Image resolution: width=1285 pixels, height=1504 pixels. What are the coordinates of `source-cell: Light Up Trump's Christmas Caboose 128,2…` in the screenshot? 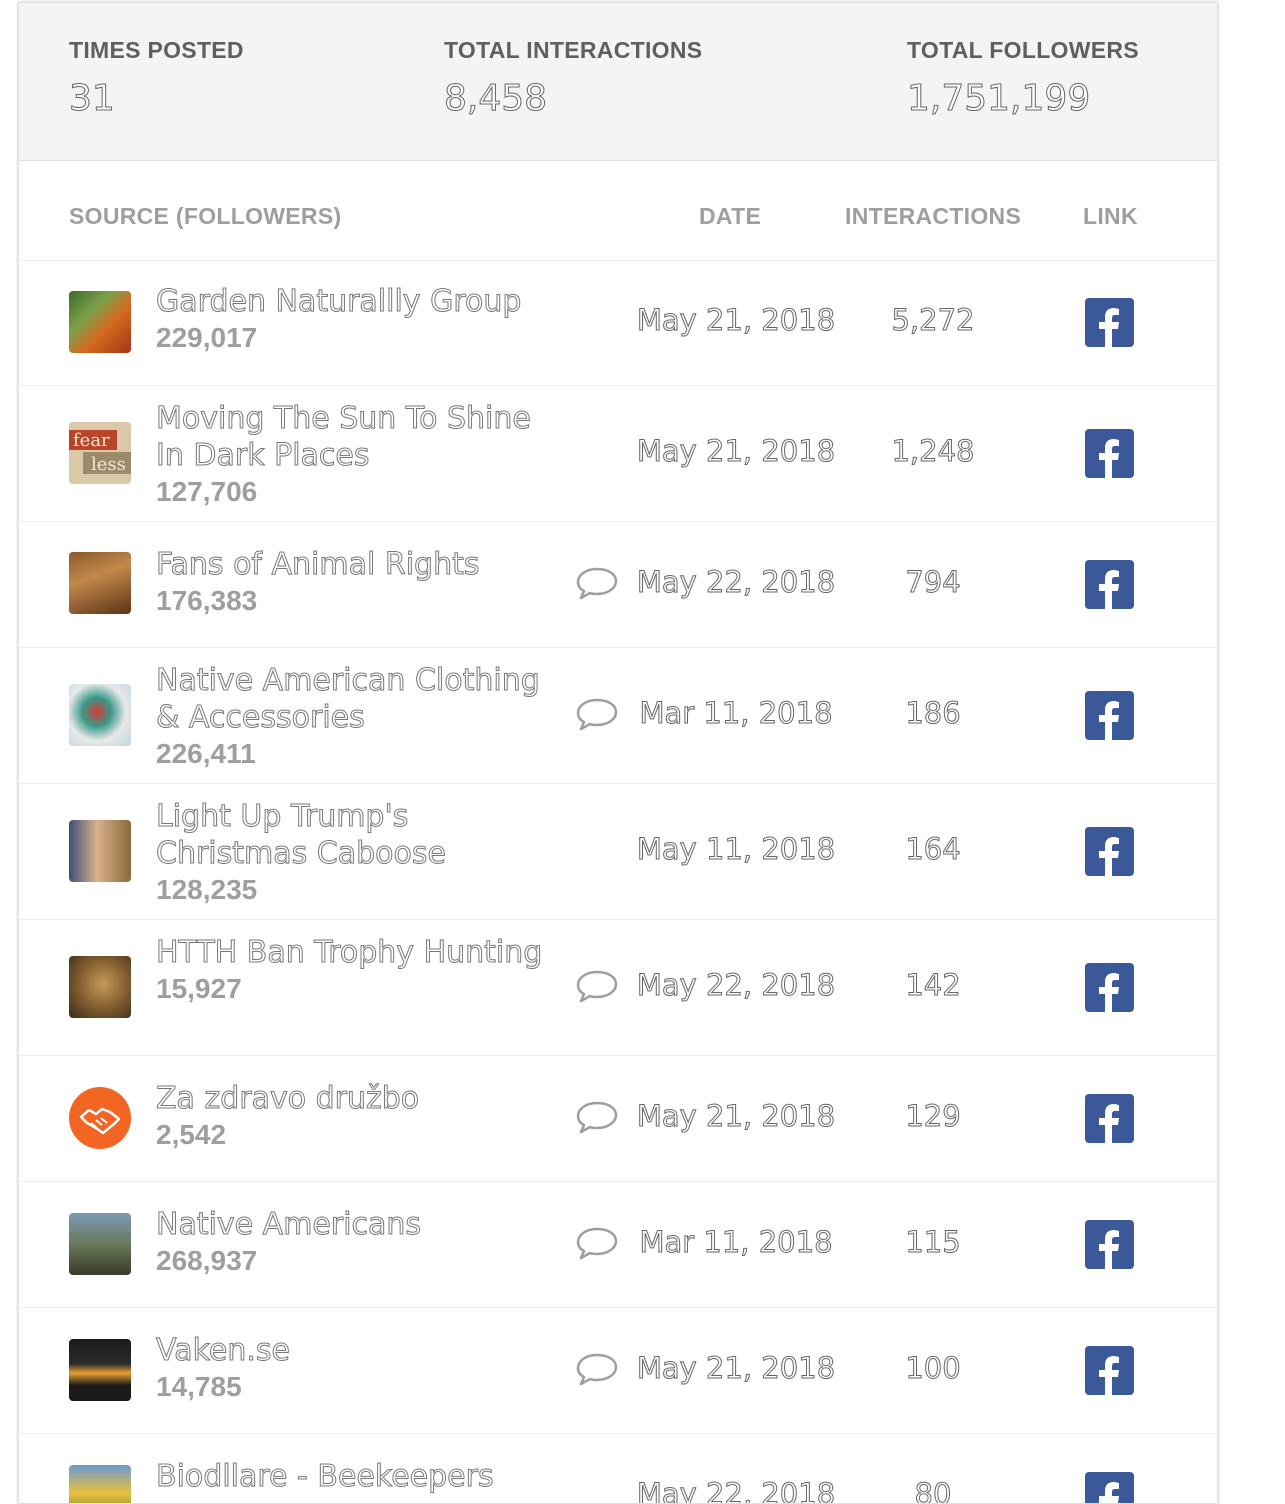 It's located at (361, 853).